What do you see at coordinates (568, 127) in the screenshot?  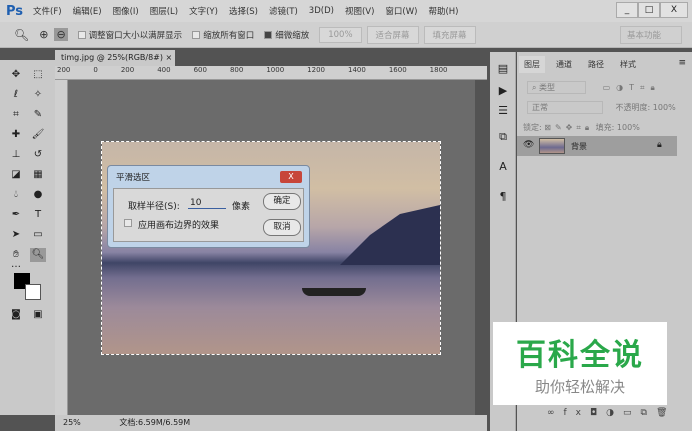 I see `lock-icons: ⊠✎✥⌗🔒︎` at bounding box center [568, 127].